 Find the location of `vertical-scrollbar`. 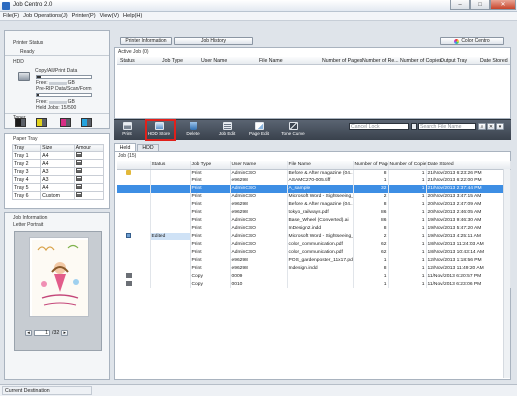

vertical-scrollbar is located at coordinates (506, 273).